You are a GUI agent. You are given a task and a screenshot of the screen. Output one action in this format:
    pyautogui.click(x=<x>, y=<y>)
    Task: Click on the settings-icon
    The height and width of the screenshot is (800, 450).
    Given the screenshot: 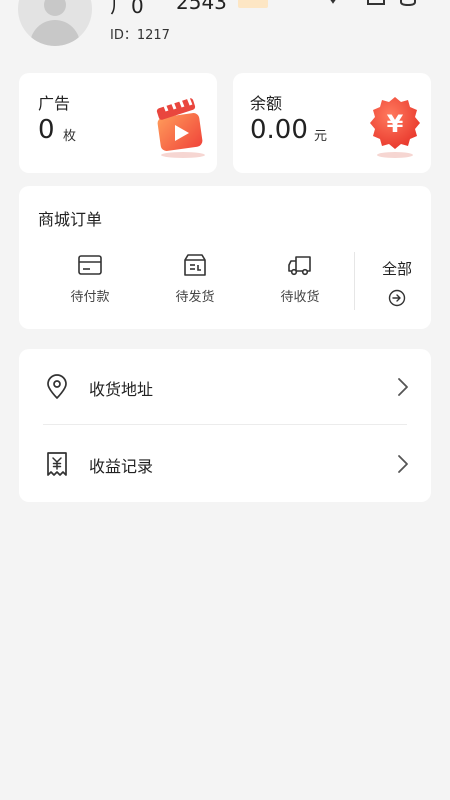 What is the action you would take?
    pyautogui.click(x=409, y=3)
    